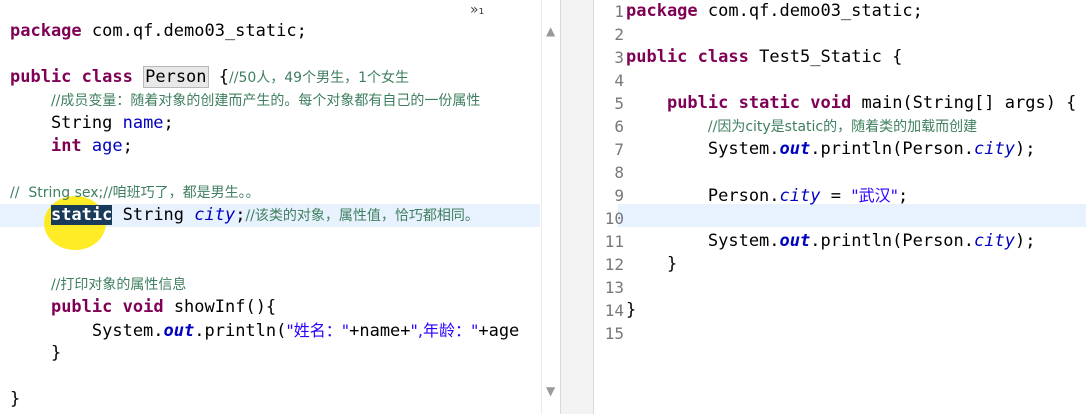 The width and height of the screenshot is (1086, 414). Describe the element at coordinates (550, 31) in the screenshot. I see `scroll-up-icon: ▲` at that location.